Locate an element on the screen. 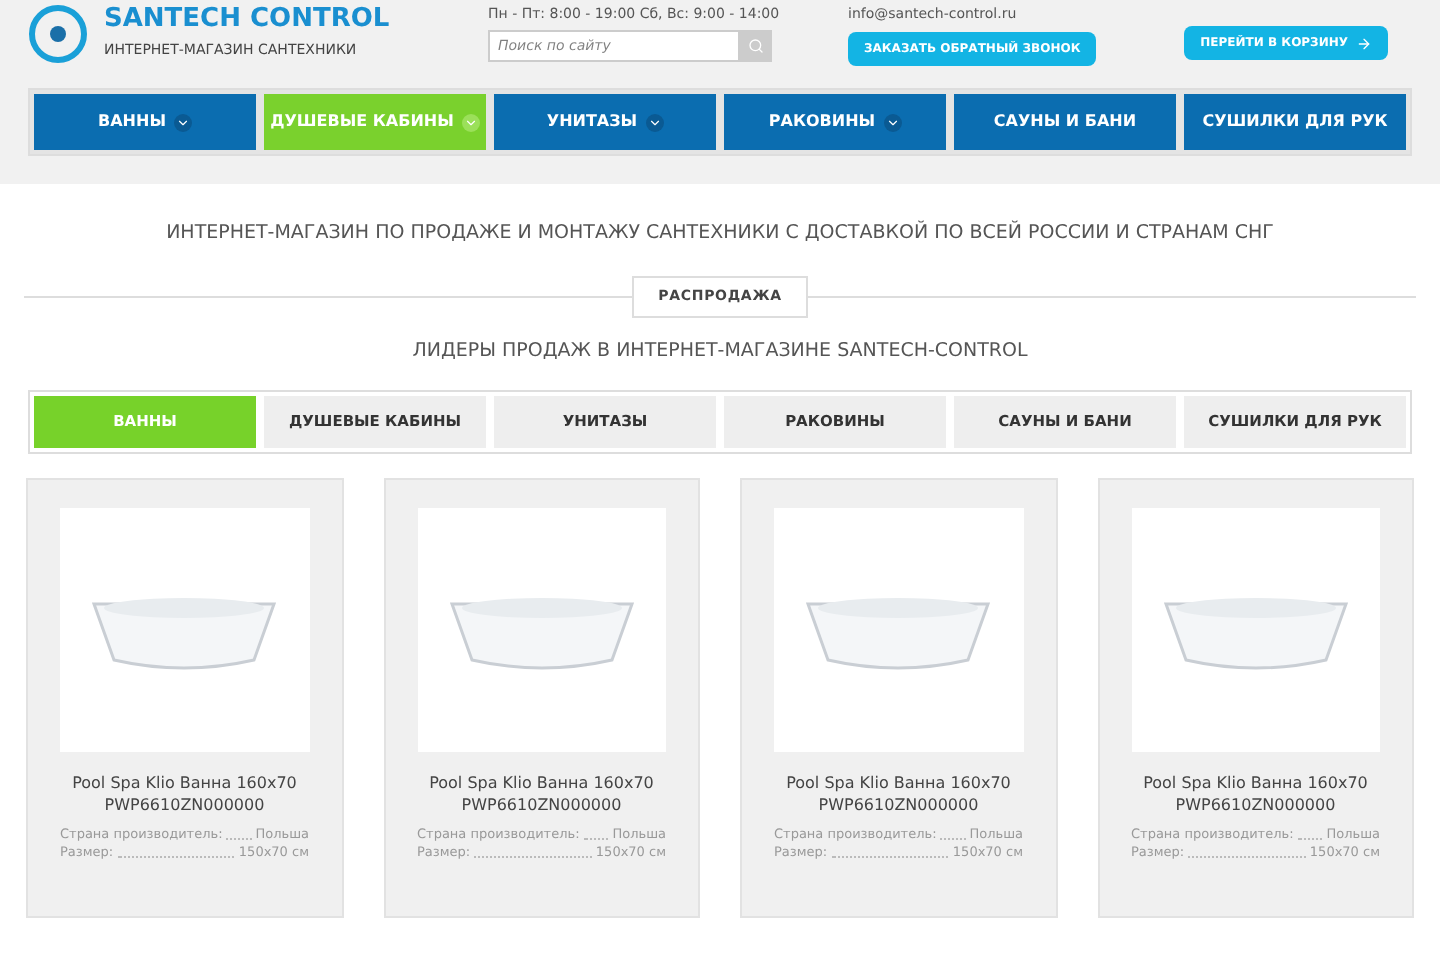 This screenshot has height=960, width=1440. nav-item: РАКОВИНЫ is located at coordinates (835, 122).